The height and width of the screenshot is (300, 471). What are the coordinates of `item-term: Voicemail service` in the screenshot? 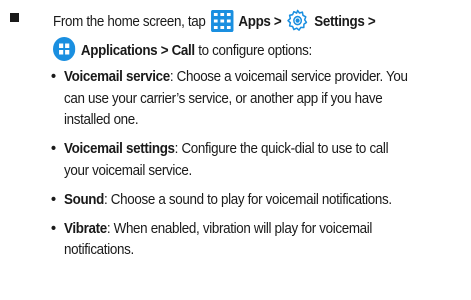 It's located at (117, 77).